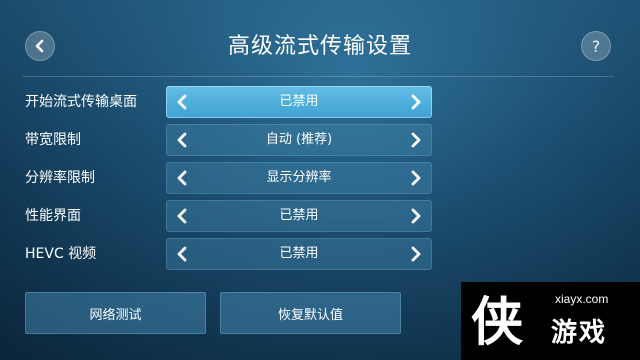 The width and height of the screenshot is (640, 360). What do you see at coordinates (53, 140) in the screenshot?
I see `setting-label-bandwidth: 带宽限制` at bounding box center [53, 140].